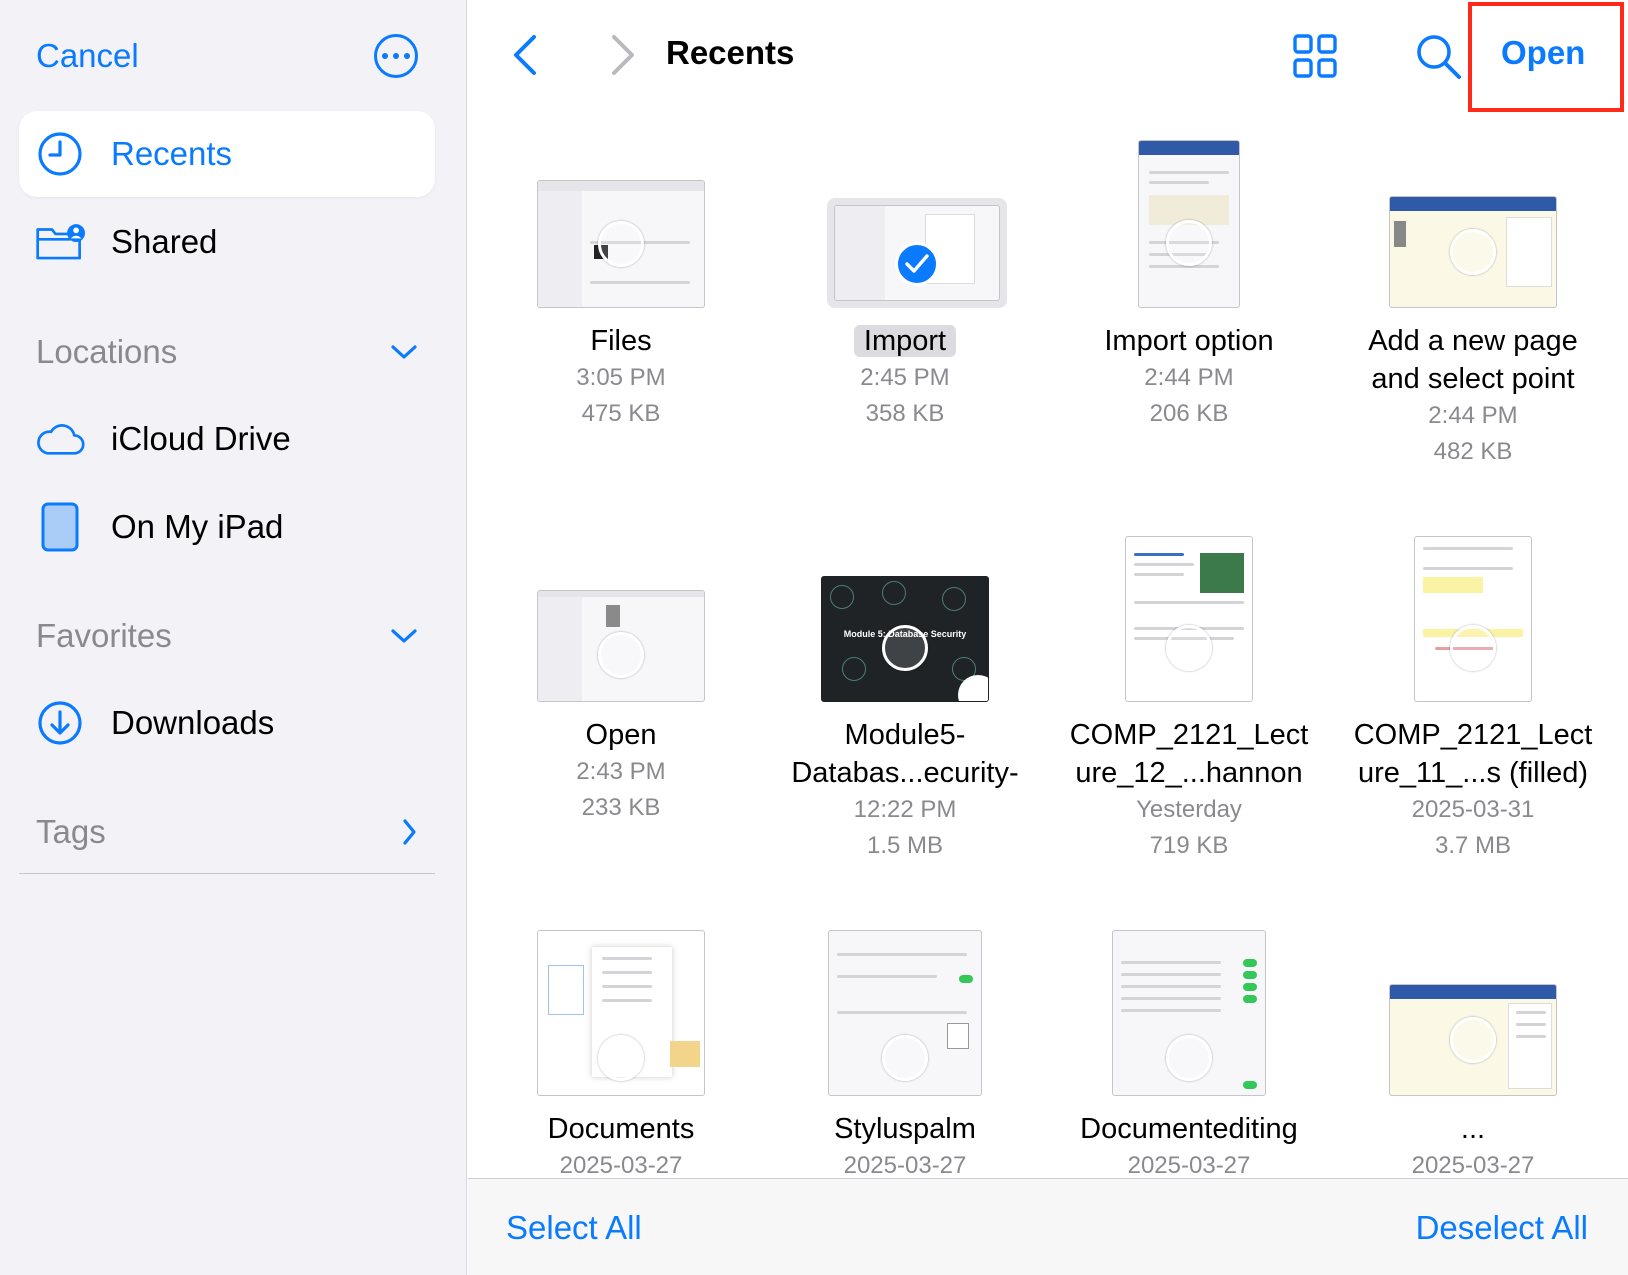 The image size is (1628, 1275). I want to click on ipad-icon, so click(60, 527).